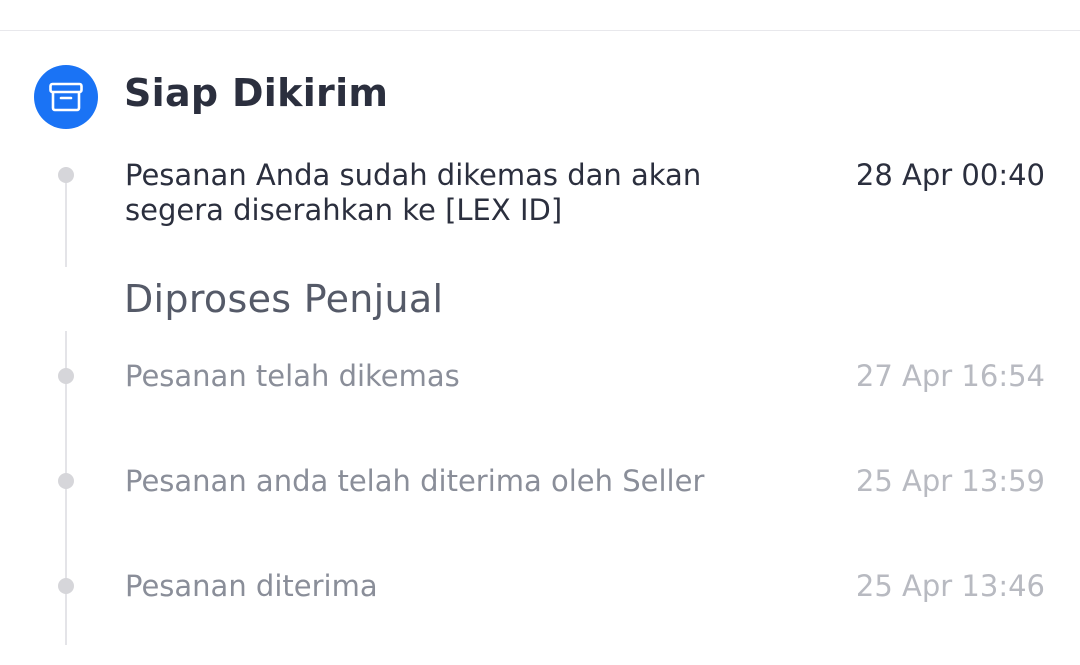 The height and width of the screenshot is (665, 1080). I want to click on active-event-time: 28 Apr 00:40, so click(950, 175).